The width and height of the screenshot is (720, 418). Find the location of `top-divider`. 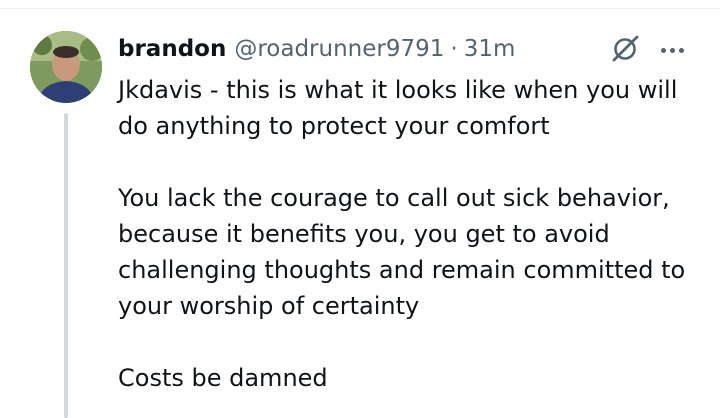

top-divider is located at coordinates (360, 8).